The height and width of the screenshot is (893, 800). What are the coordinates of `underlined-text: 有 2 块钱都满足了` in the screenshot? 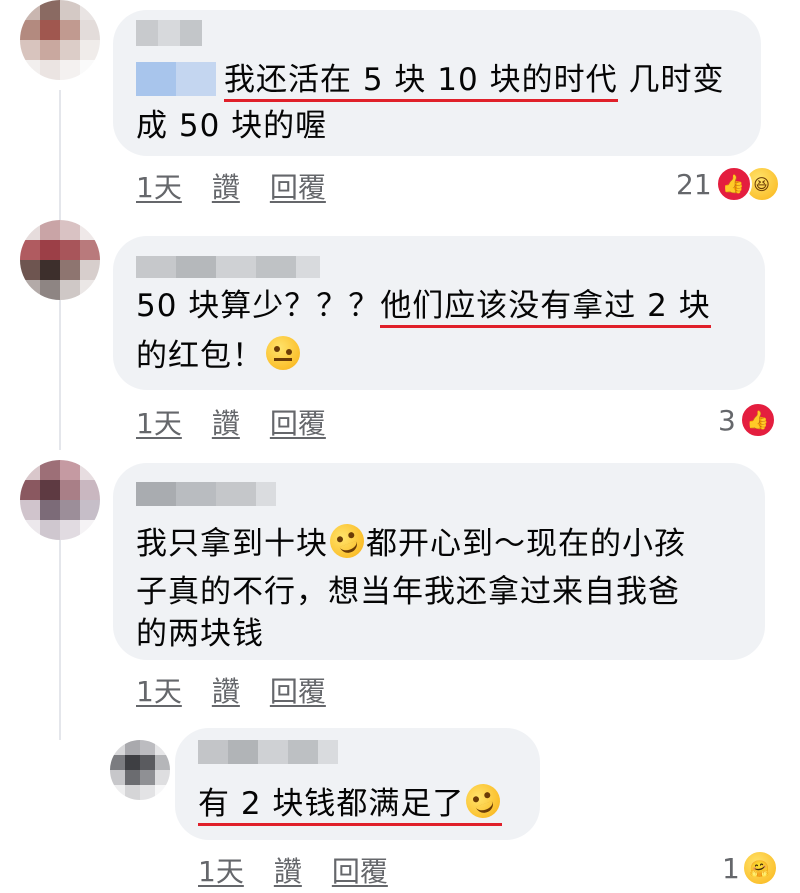 It's located at (352, 802).